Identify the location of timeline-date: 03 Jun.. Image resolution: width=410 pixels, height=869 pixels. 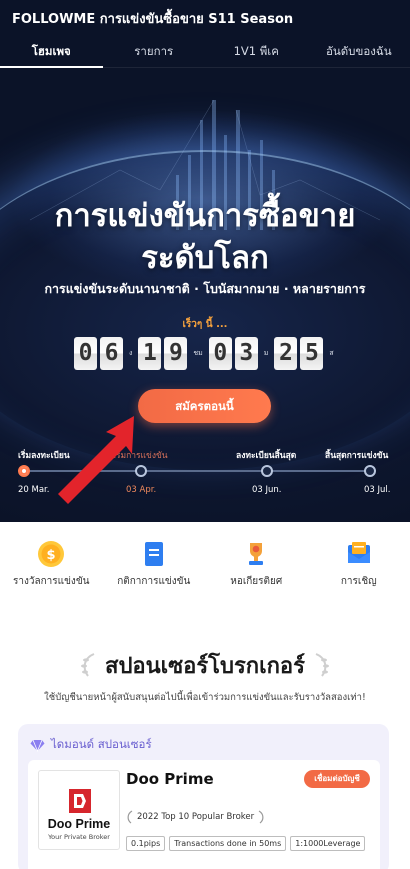
(267, 490).